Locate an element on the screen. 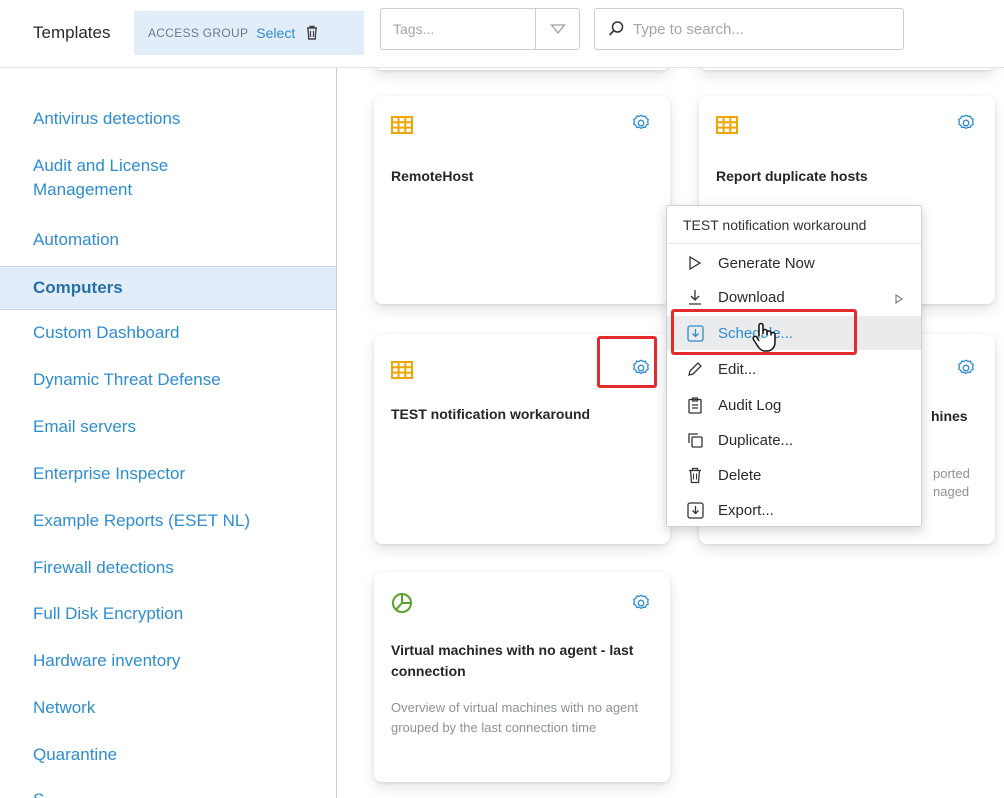 This screenshot has height=798, width=1004. download-icon is located at coordinates (695, 297).